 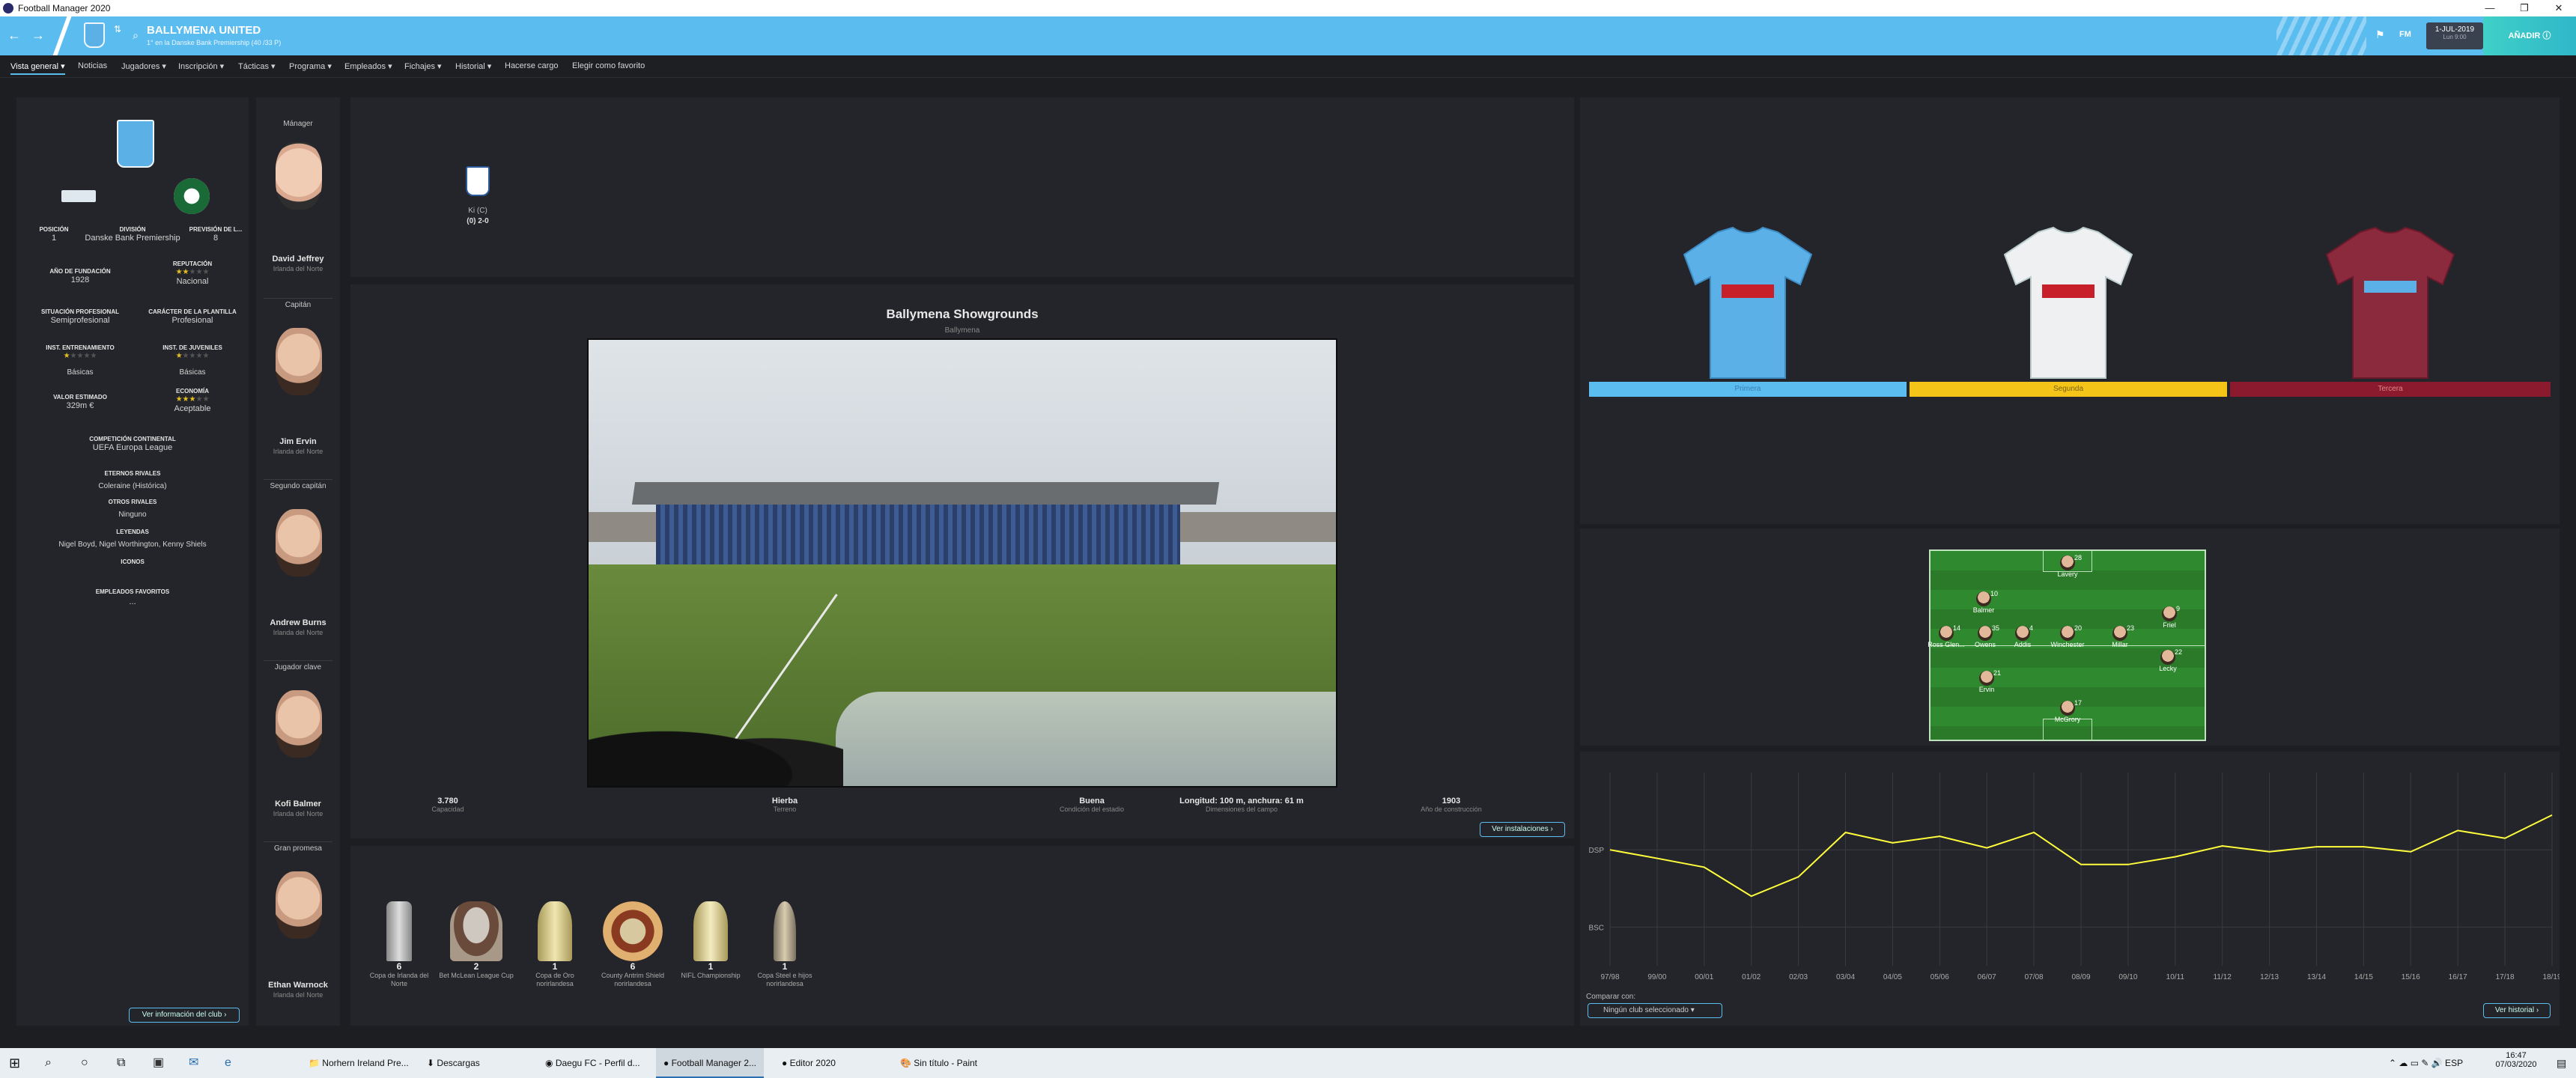 What do you see at coordinates (476, 940) in the screenshot?
I see `trophy-item: 2 Bet McLean League Cup` at bounding box center [476, 940].